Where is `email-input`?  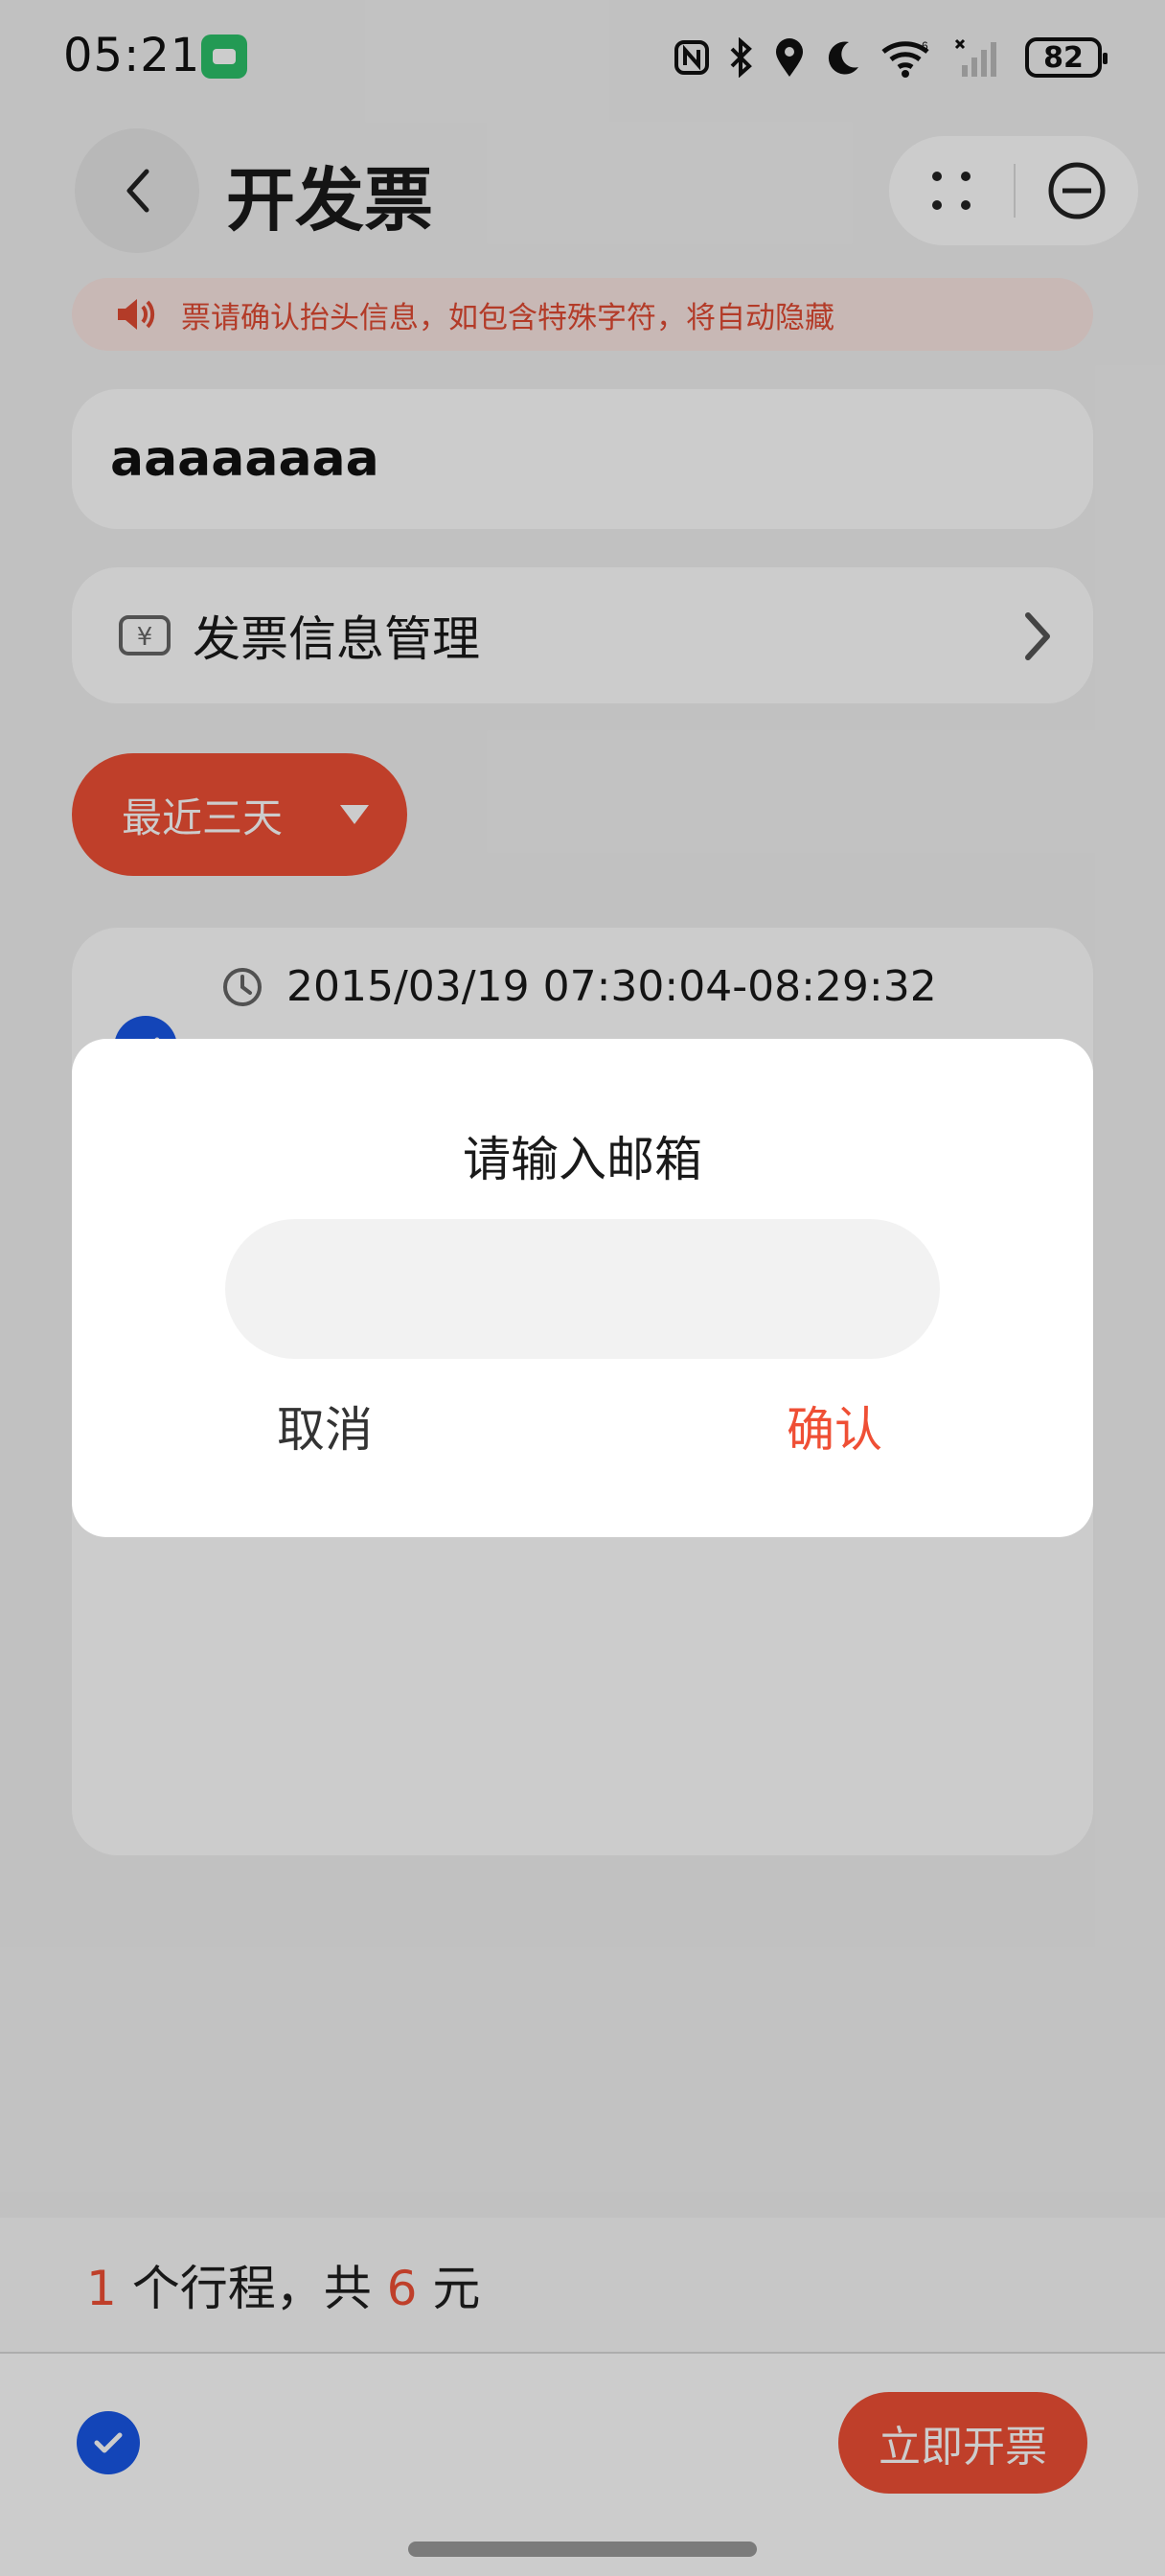
email-input is located at coordinates (582, 1289).